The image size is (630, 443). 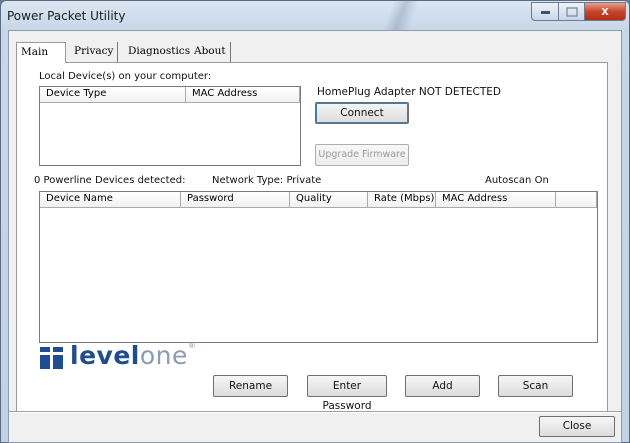 What do you see at coordinates (105, 355) in the screenshot?
I see `logo-part-level: level` at bounding box center [105, 355].